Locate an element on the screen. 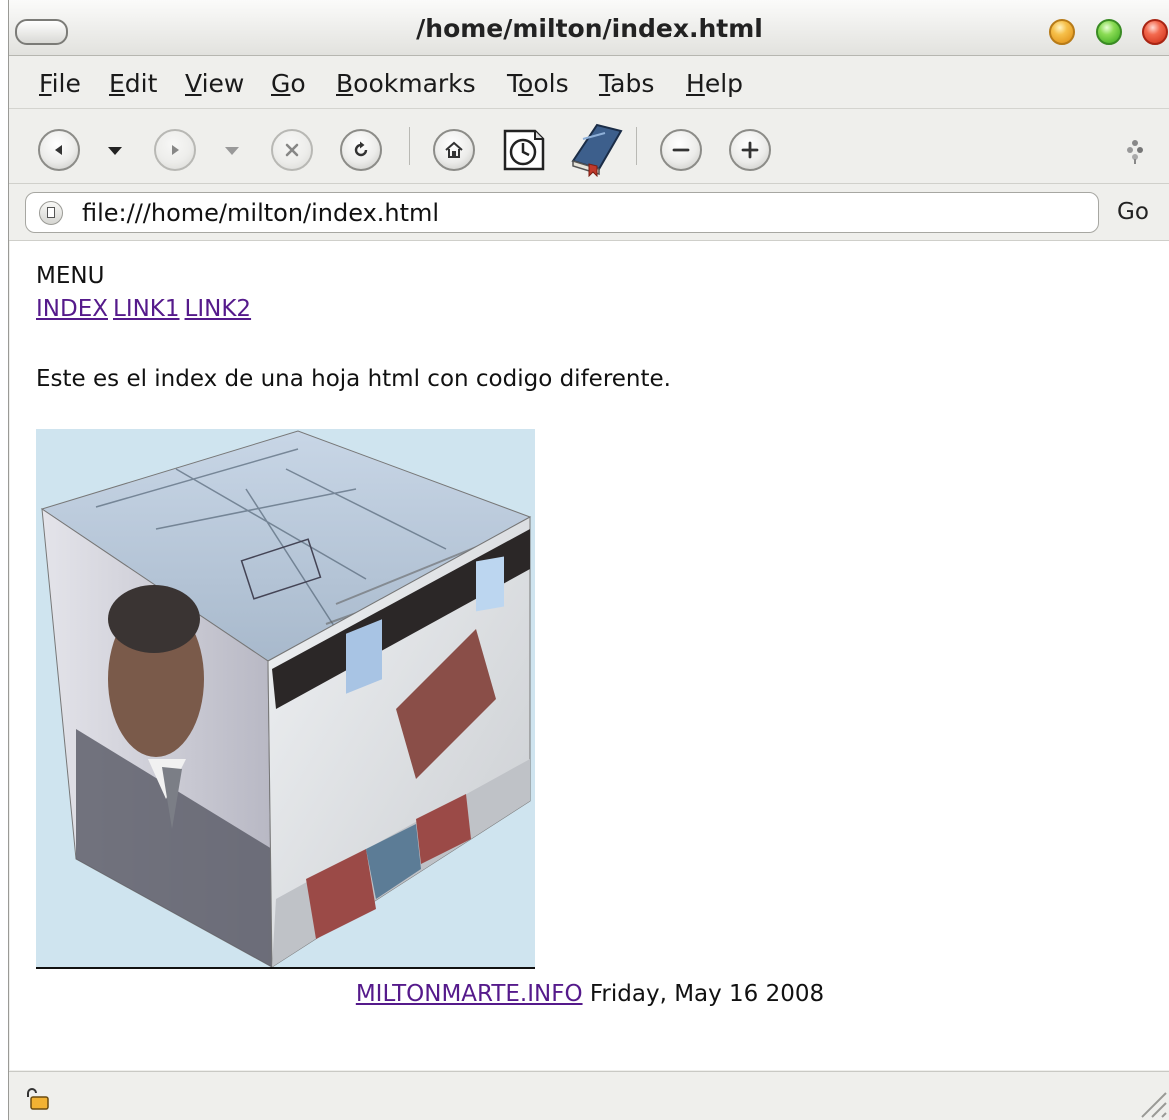 This screenshot has width=1169, height=1120. menu-file: File is located at coordinates (60, 83).